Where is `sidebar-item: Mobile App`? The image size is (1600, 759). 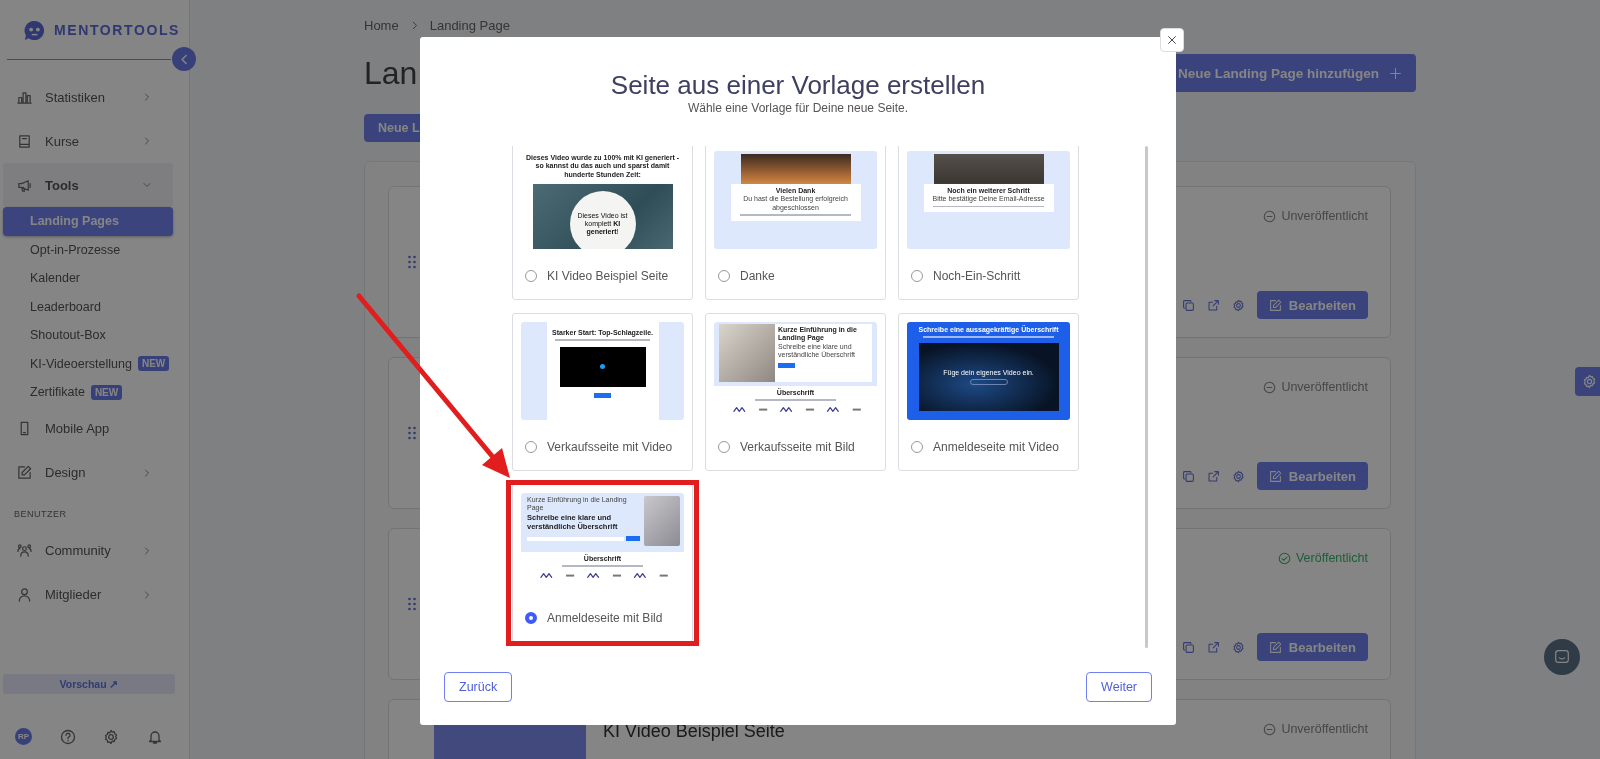 sidebar-item: Mobile App is located at coordinates (88, 428).